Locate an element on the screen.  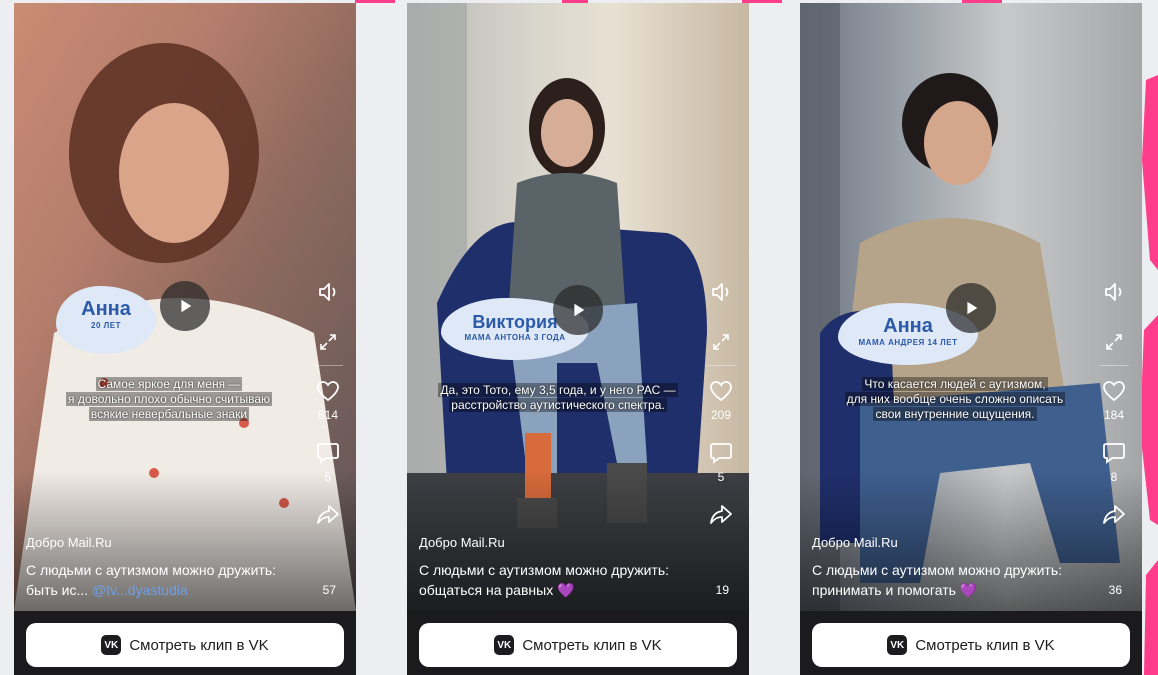
subtitle-line: Самое яркое для меня — is located at coordinates (169, 384).